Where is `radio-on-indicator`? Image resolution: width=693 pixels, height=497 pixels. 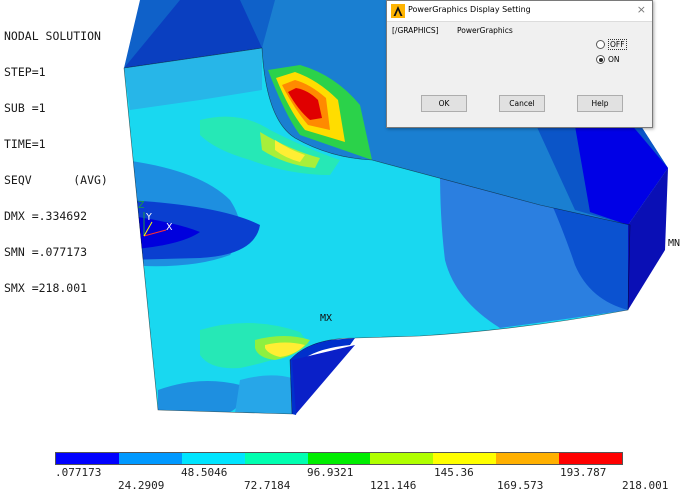
radio-on-indicator is located at coordinates (600, 59).